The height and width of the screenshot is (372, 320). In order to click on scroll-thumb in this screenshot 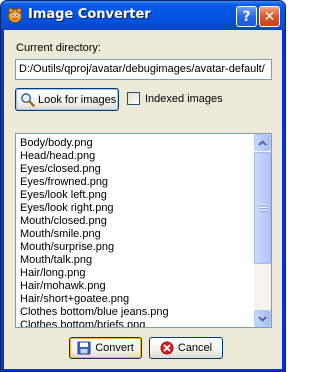, I will do `click(262, 208)`.